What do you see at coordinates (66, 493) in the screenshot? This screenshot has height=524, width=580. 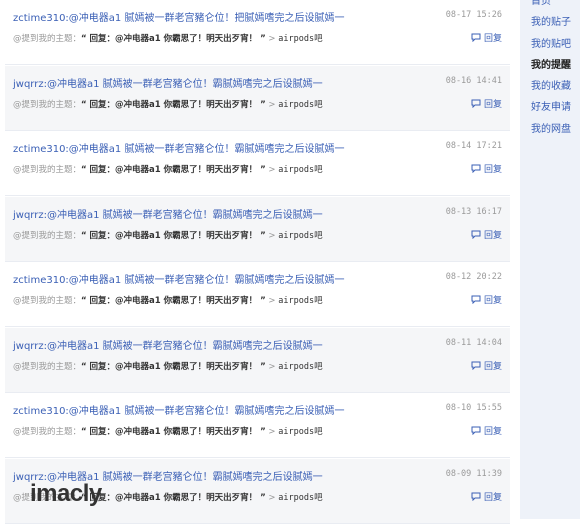 I see `watermark-logo: imacly` at bounding box center [66, 493].